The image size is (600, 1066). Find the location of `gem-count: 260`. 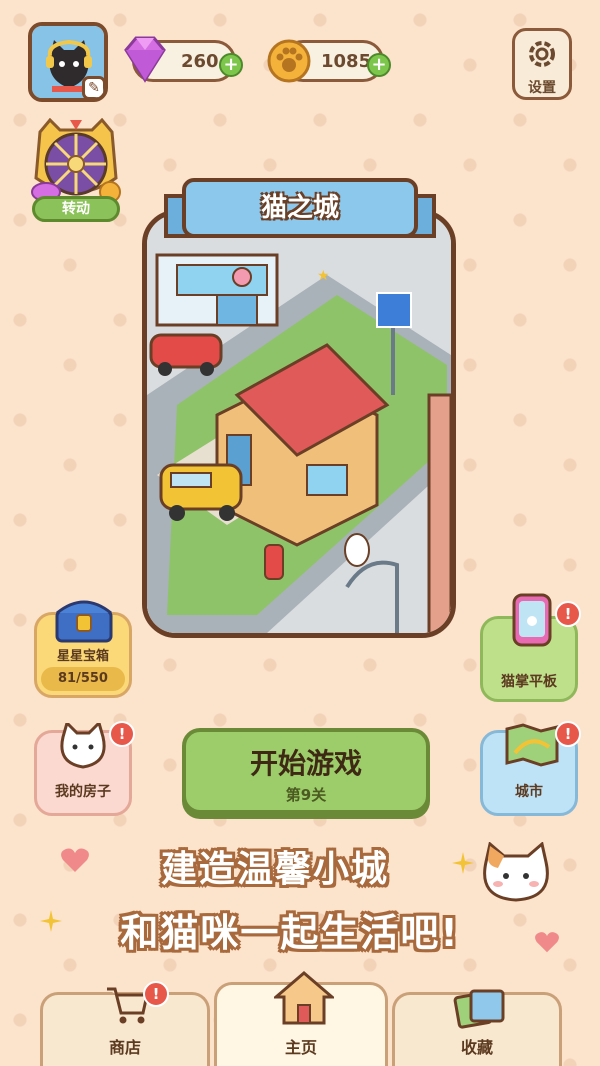

gem-count: 260 is located at coordinates (200, 61).